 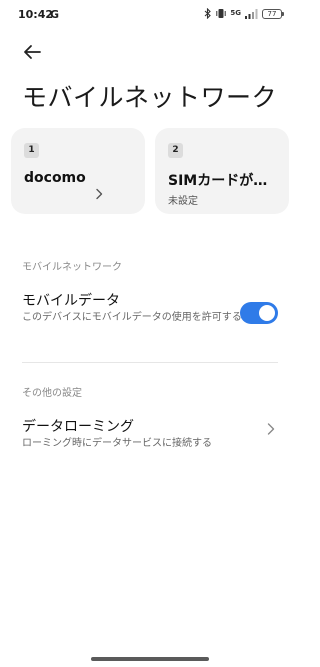 I want to click on sim-carrier-name: docomo, so click(x=55, y=178).